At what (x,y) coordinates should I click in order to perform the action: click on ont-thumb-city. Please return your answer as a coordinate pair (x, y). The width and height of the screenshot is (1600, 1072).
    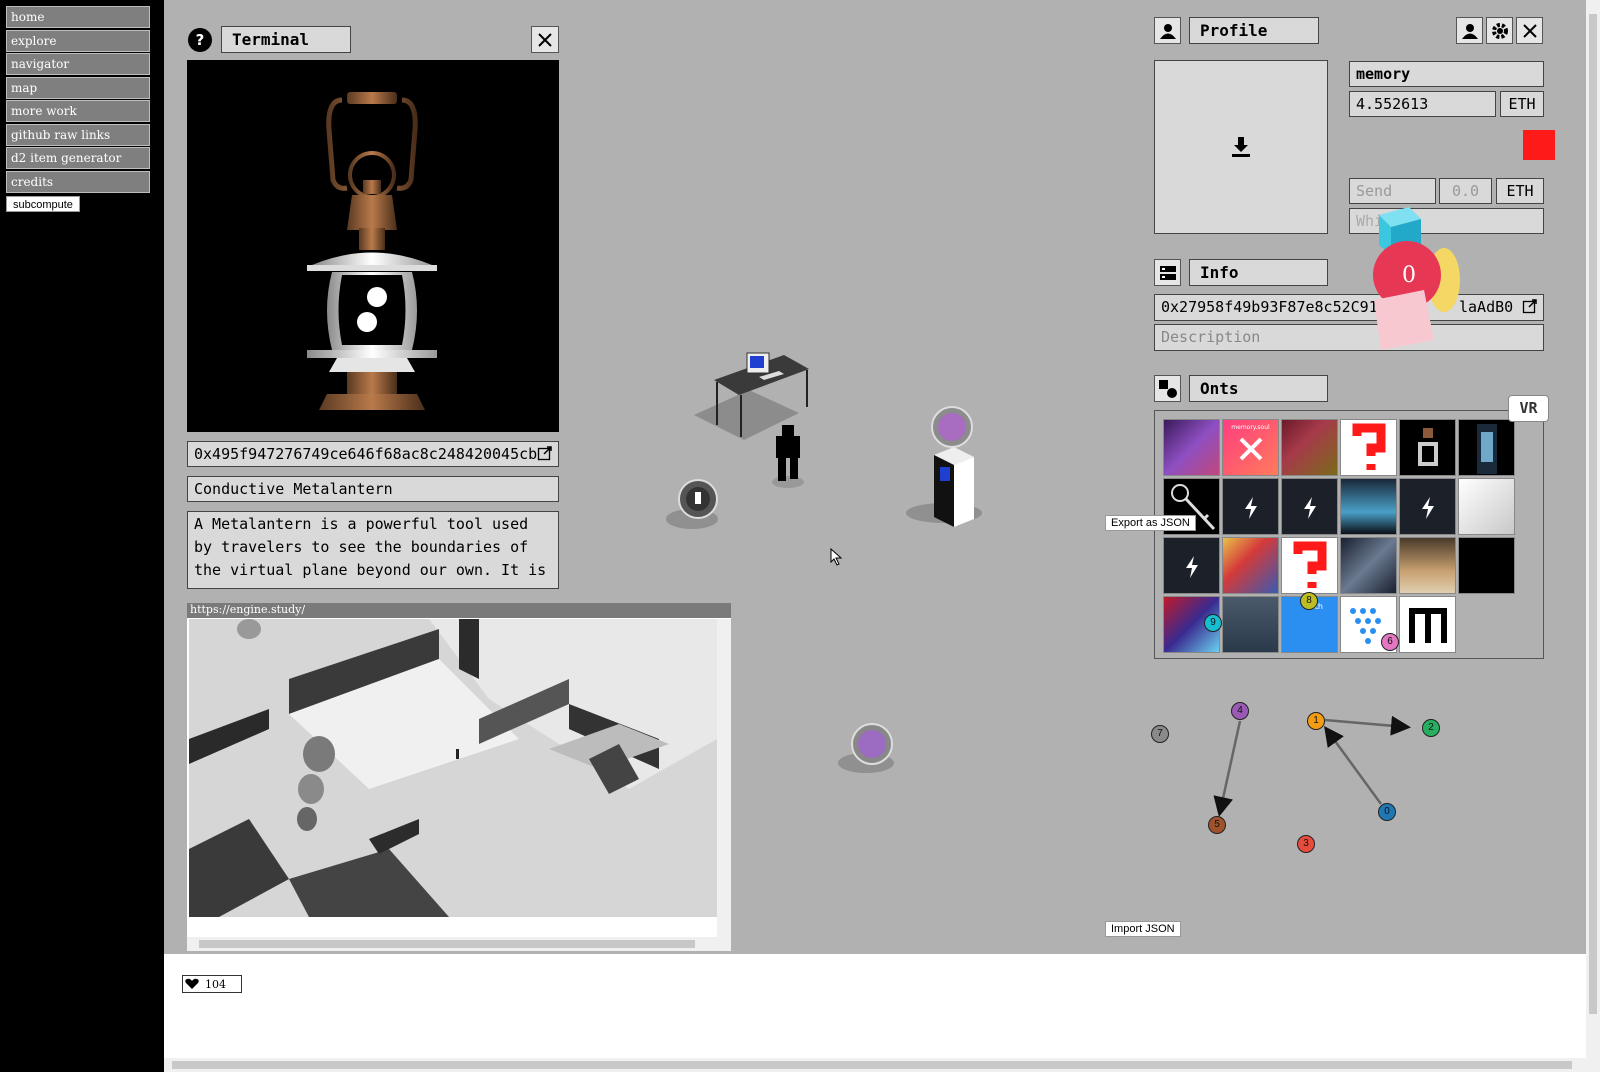
    Looking at the image, I should click on (1368, 506).